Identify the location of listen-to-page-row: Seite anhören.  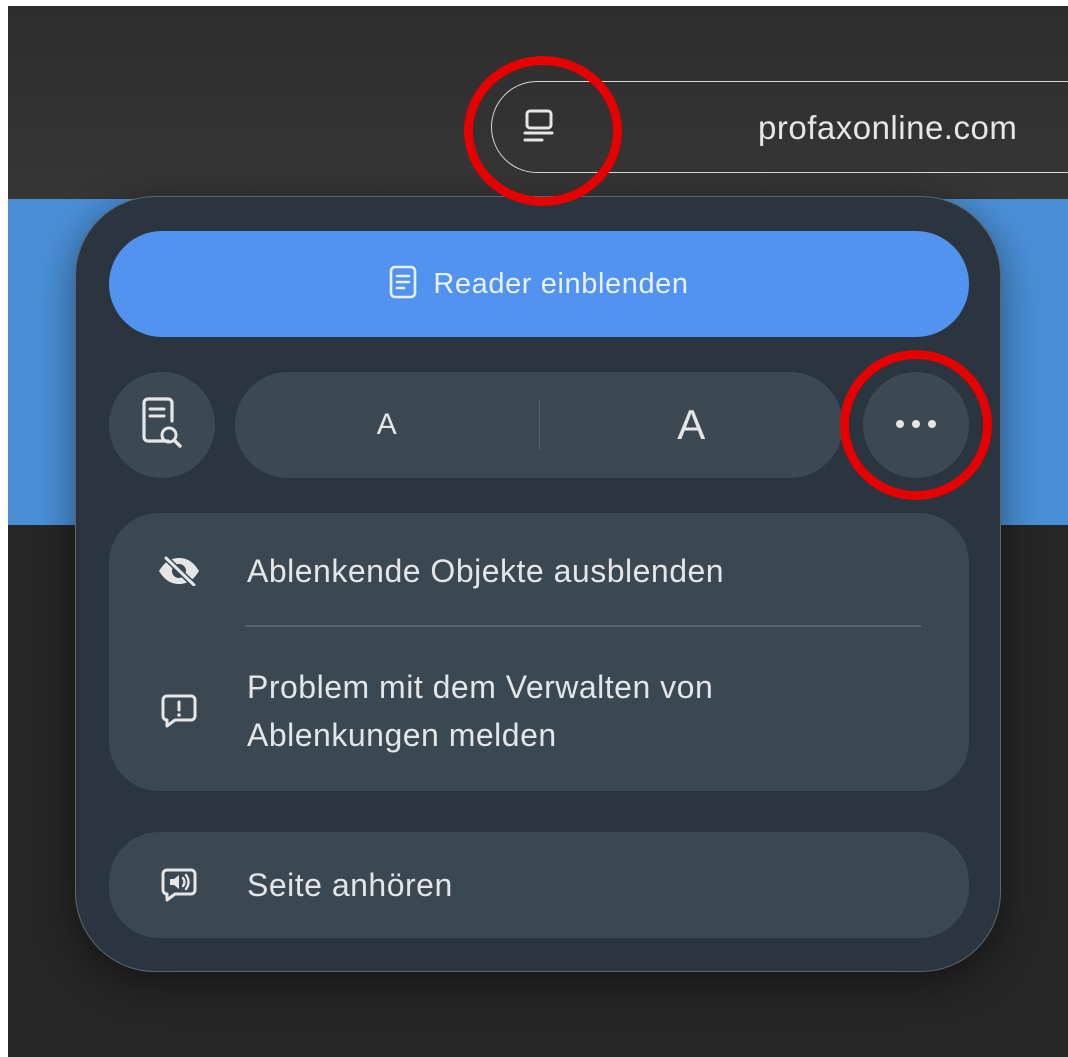
(539, 885).